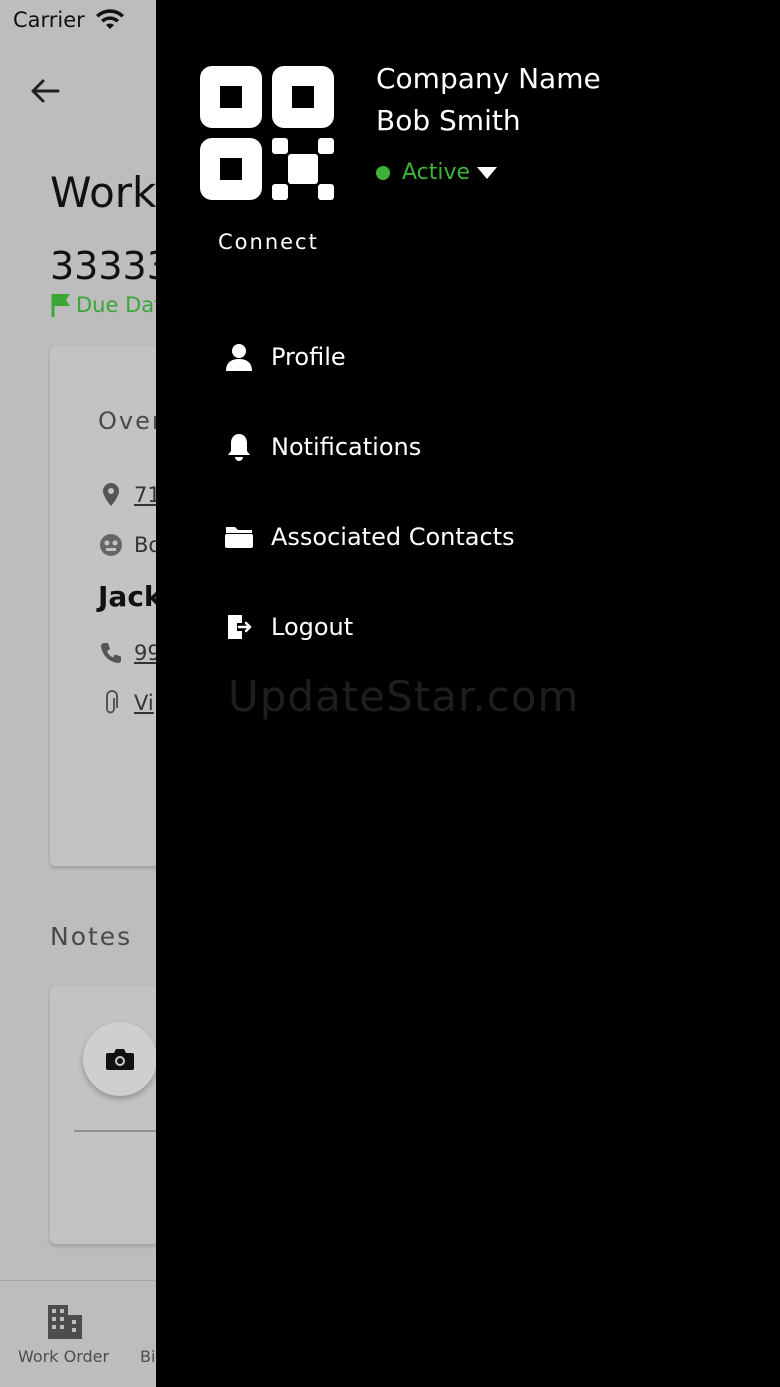 Image resolution: width=780 pixels, height=1387 pixels. I want to click on attachment-row: Vi, so click(126, 703).